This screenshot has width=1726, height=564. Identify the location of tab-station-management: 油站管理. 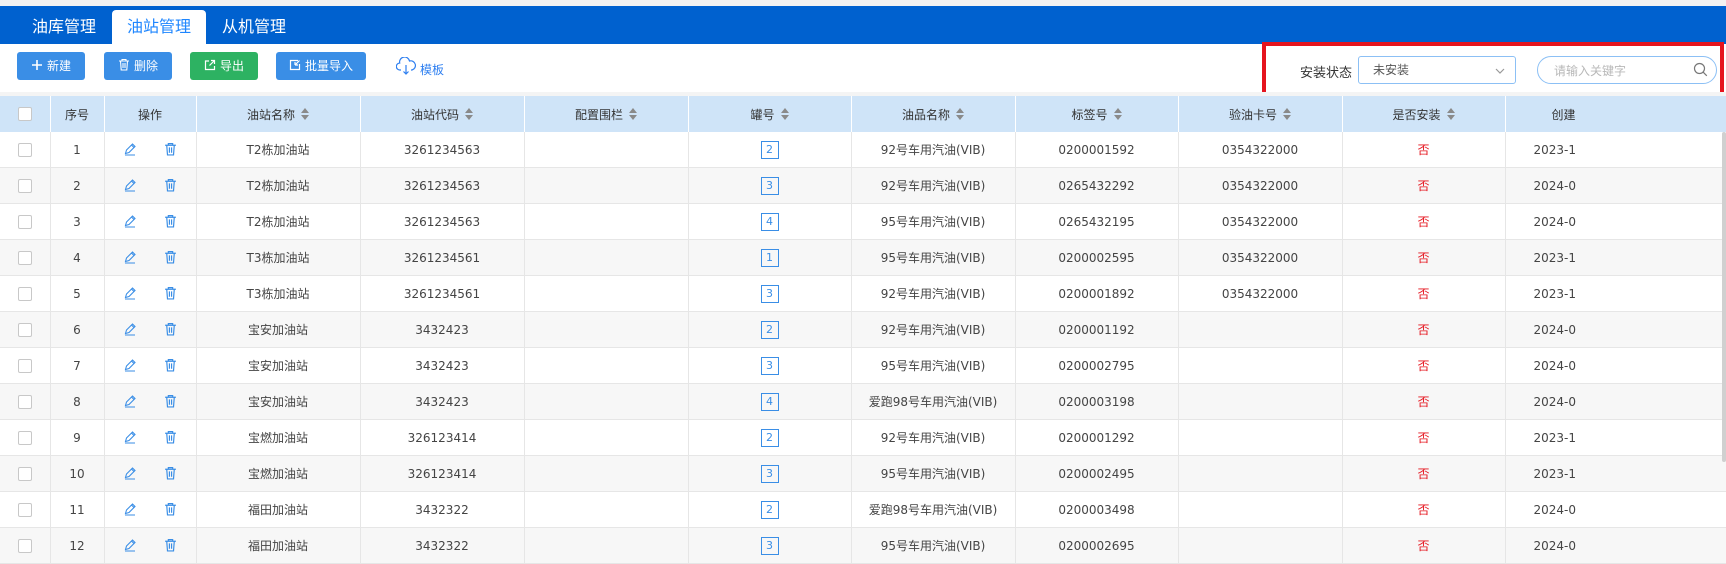
(159, 27).